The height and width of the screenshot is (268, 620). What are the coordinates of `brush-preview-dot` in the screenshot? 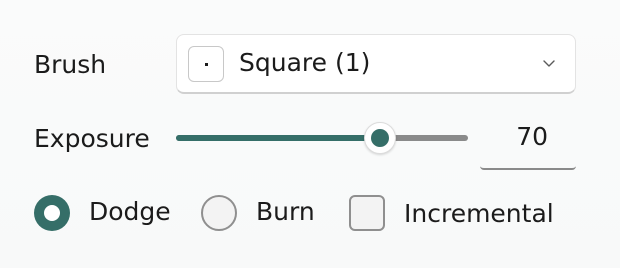 It's located at (206, 64).